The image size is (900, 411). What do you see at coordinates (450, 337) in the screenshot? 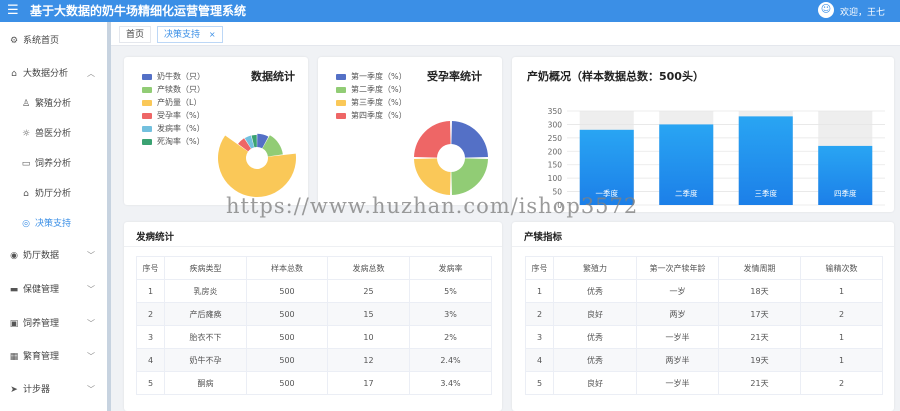
I see `table-cell: 2%` at bounding box center [450, 337].